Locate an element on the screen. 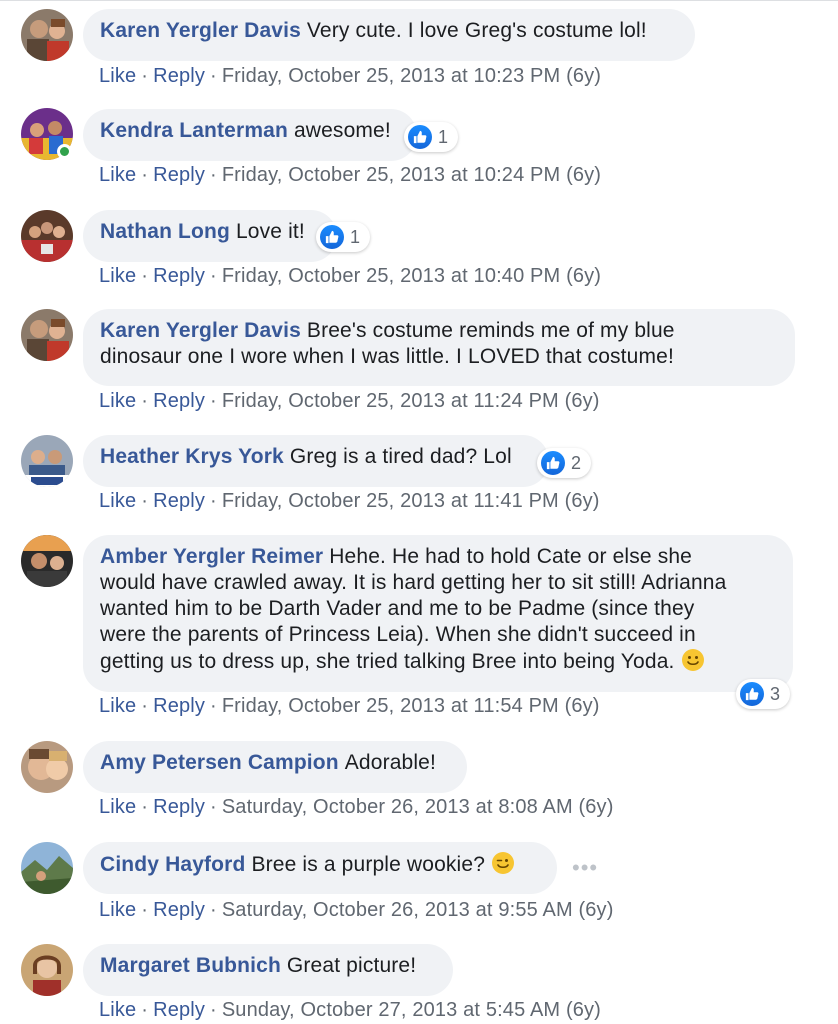  comment-text: Bree is a purple wookie? is located at coordinates (368, 864).